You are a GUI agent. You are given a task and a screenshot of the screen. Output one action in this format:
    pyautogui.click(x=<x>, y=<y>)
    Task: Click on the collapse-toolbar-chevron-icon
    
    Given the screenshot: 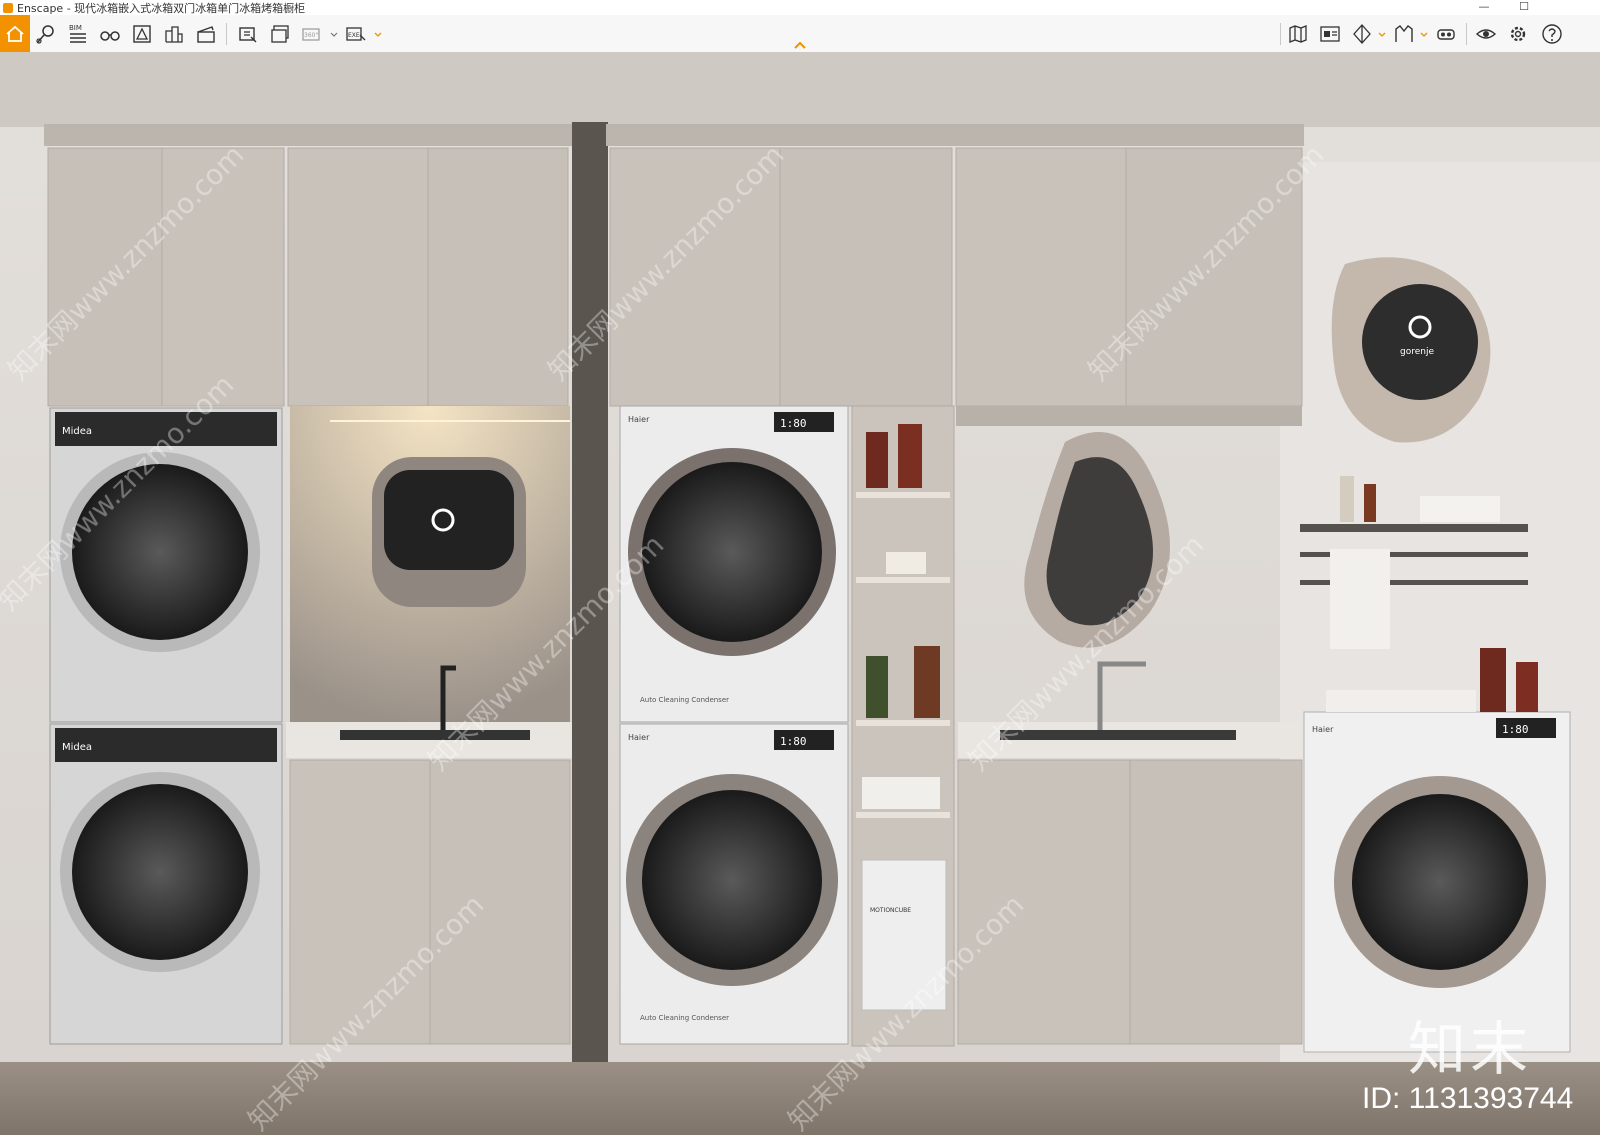 What is the action you would take?
    pyautogui.click(x=800, y=45)
    